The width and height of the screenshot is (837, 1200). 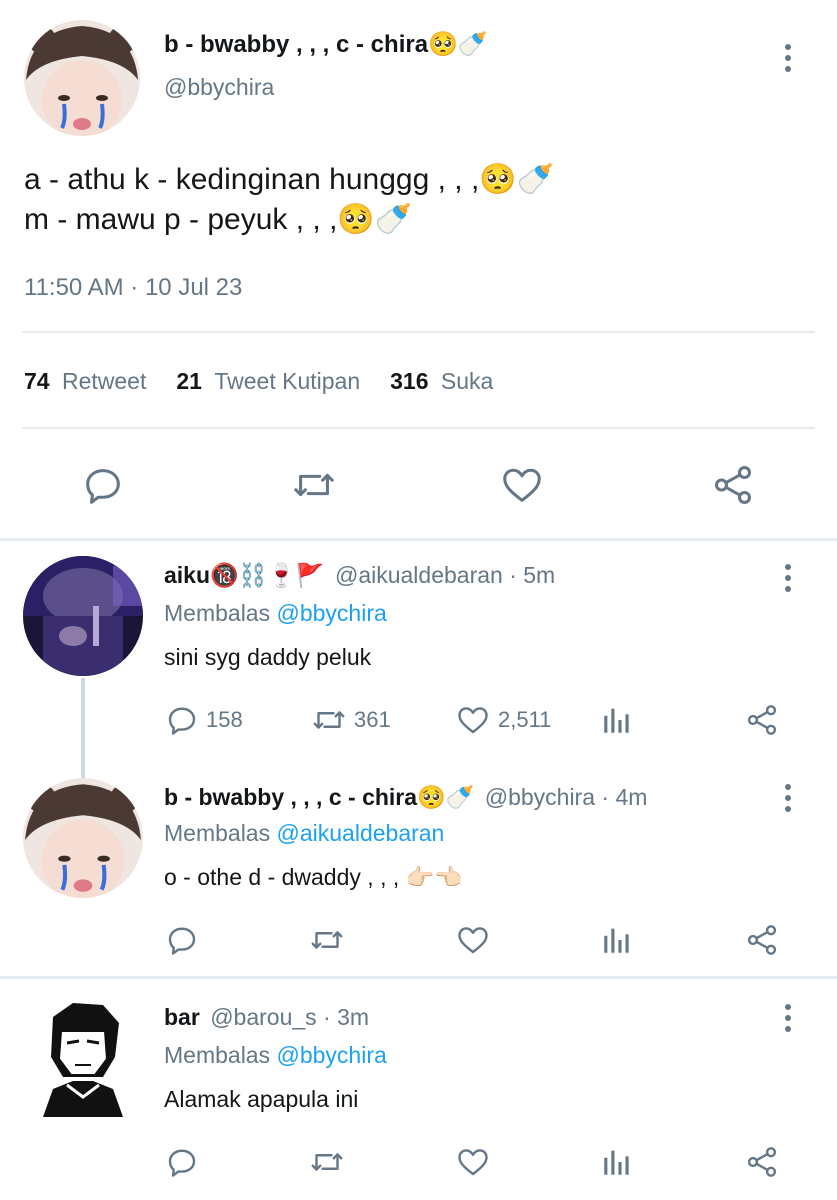 I want to click on quotes-label: Tweet Kutipan, so click(x=287, y=381).